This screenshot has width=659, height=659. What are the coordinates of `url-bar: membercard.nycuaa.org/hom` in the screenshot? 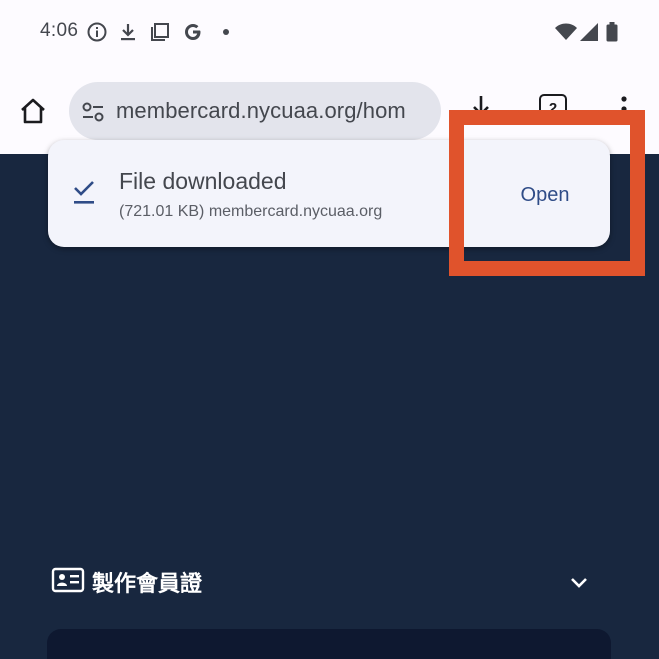 It's located at (255, 111).